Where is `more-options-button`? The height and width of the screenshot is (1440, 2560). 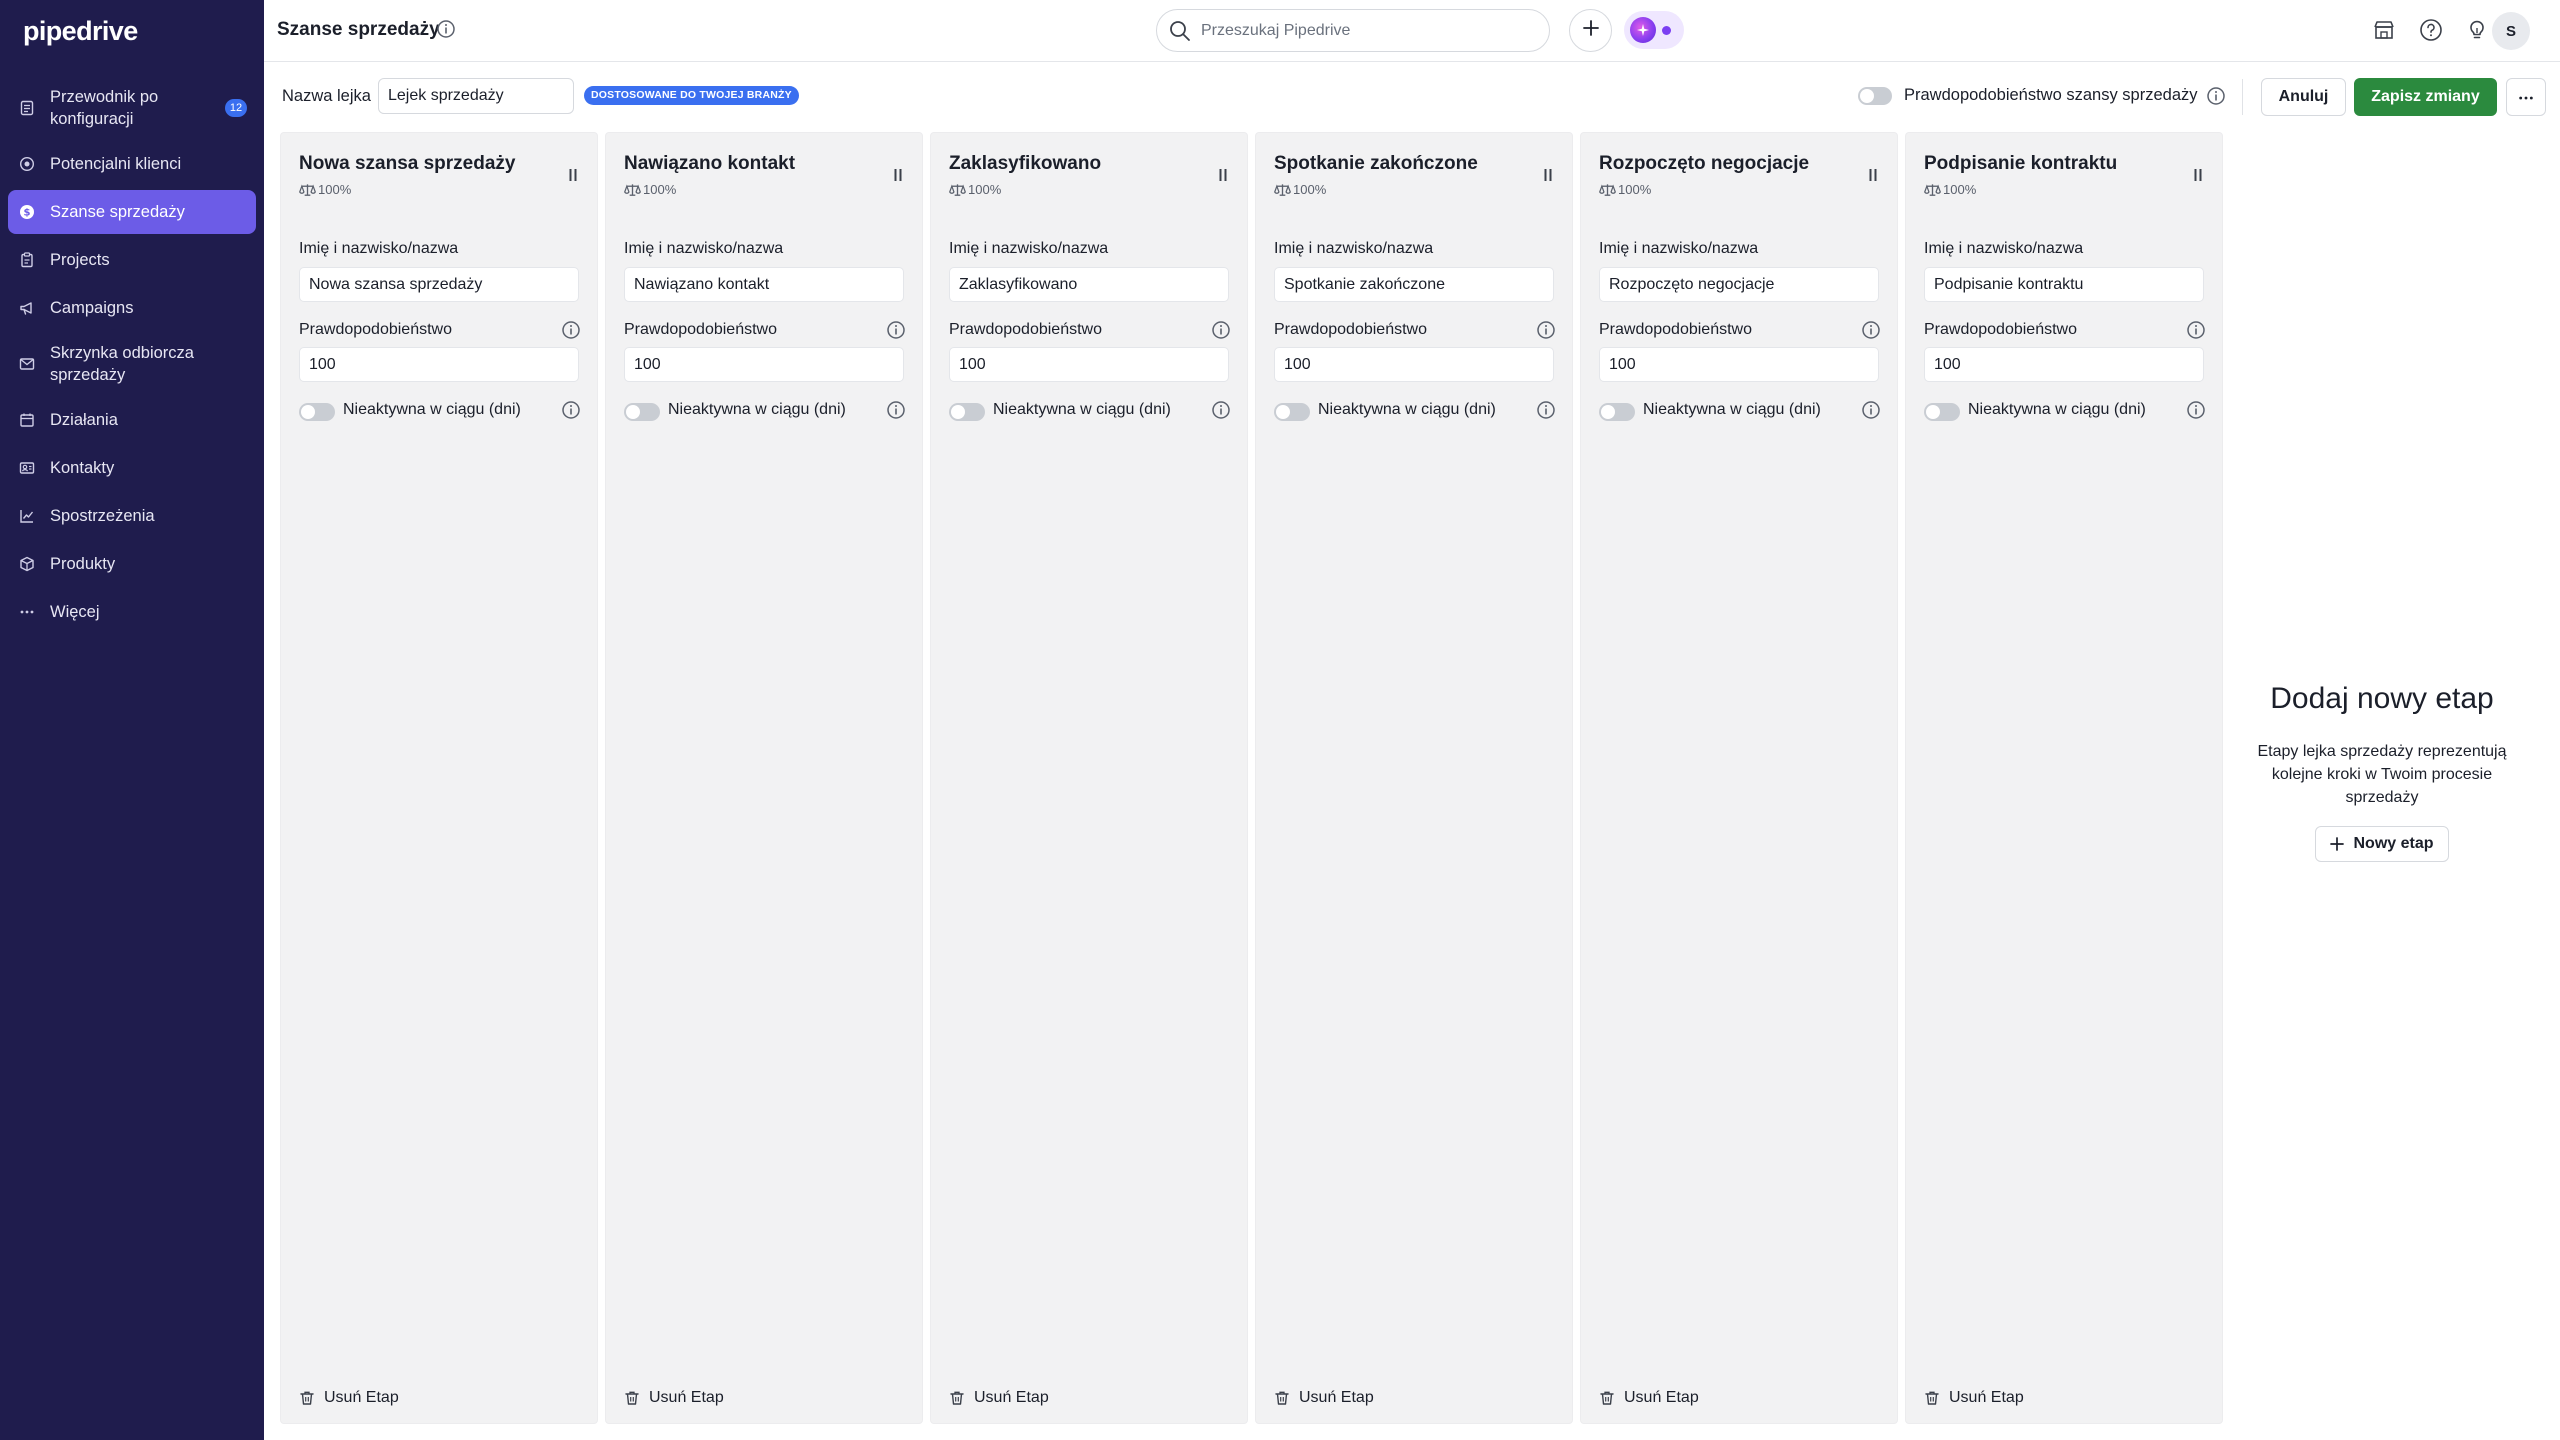
more-options-button is located at coordinates (2526, 97).